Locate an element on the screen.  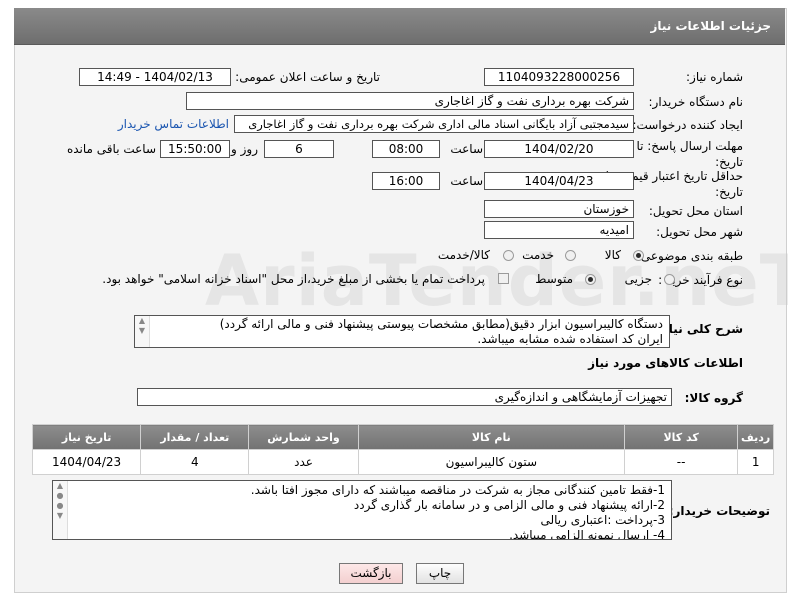
buyer-org-label: نام دستگاه خریدار: is located at coordinates (696, 102).